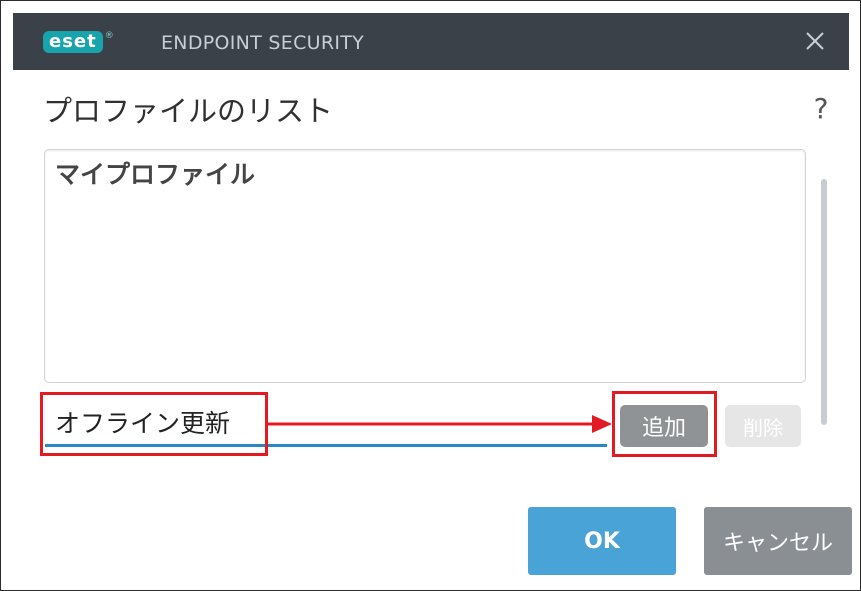  What do you see at coordinates (431, 41) in the screenshot?
I see `title-bar: eset ® ENDPOINT SECURITY` at bounding box center [431, 41].